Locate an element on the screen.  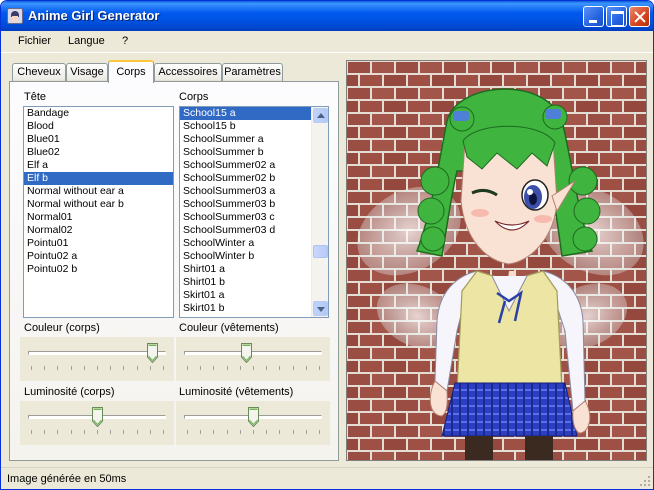
clothes-color-label: Couleur (vêtements) is located at coordinates (229, 328).